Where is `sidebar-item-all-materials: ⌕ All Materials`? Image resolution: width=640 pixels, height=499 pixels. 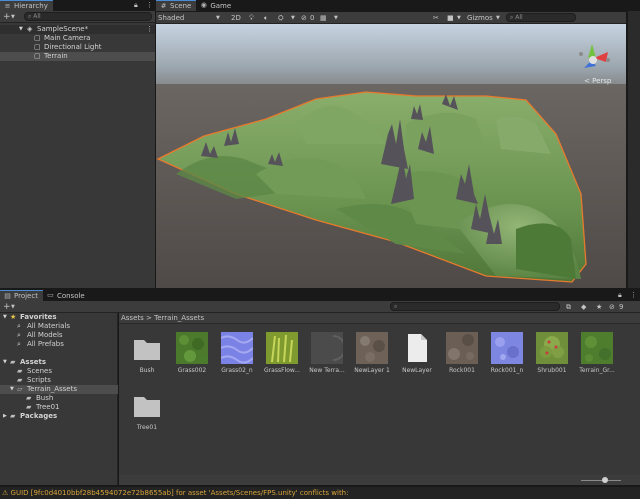
sidebar-item-all-materials: ⌕ All Materials is located at coordinates (59, 326).